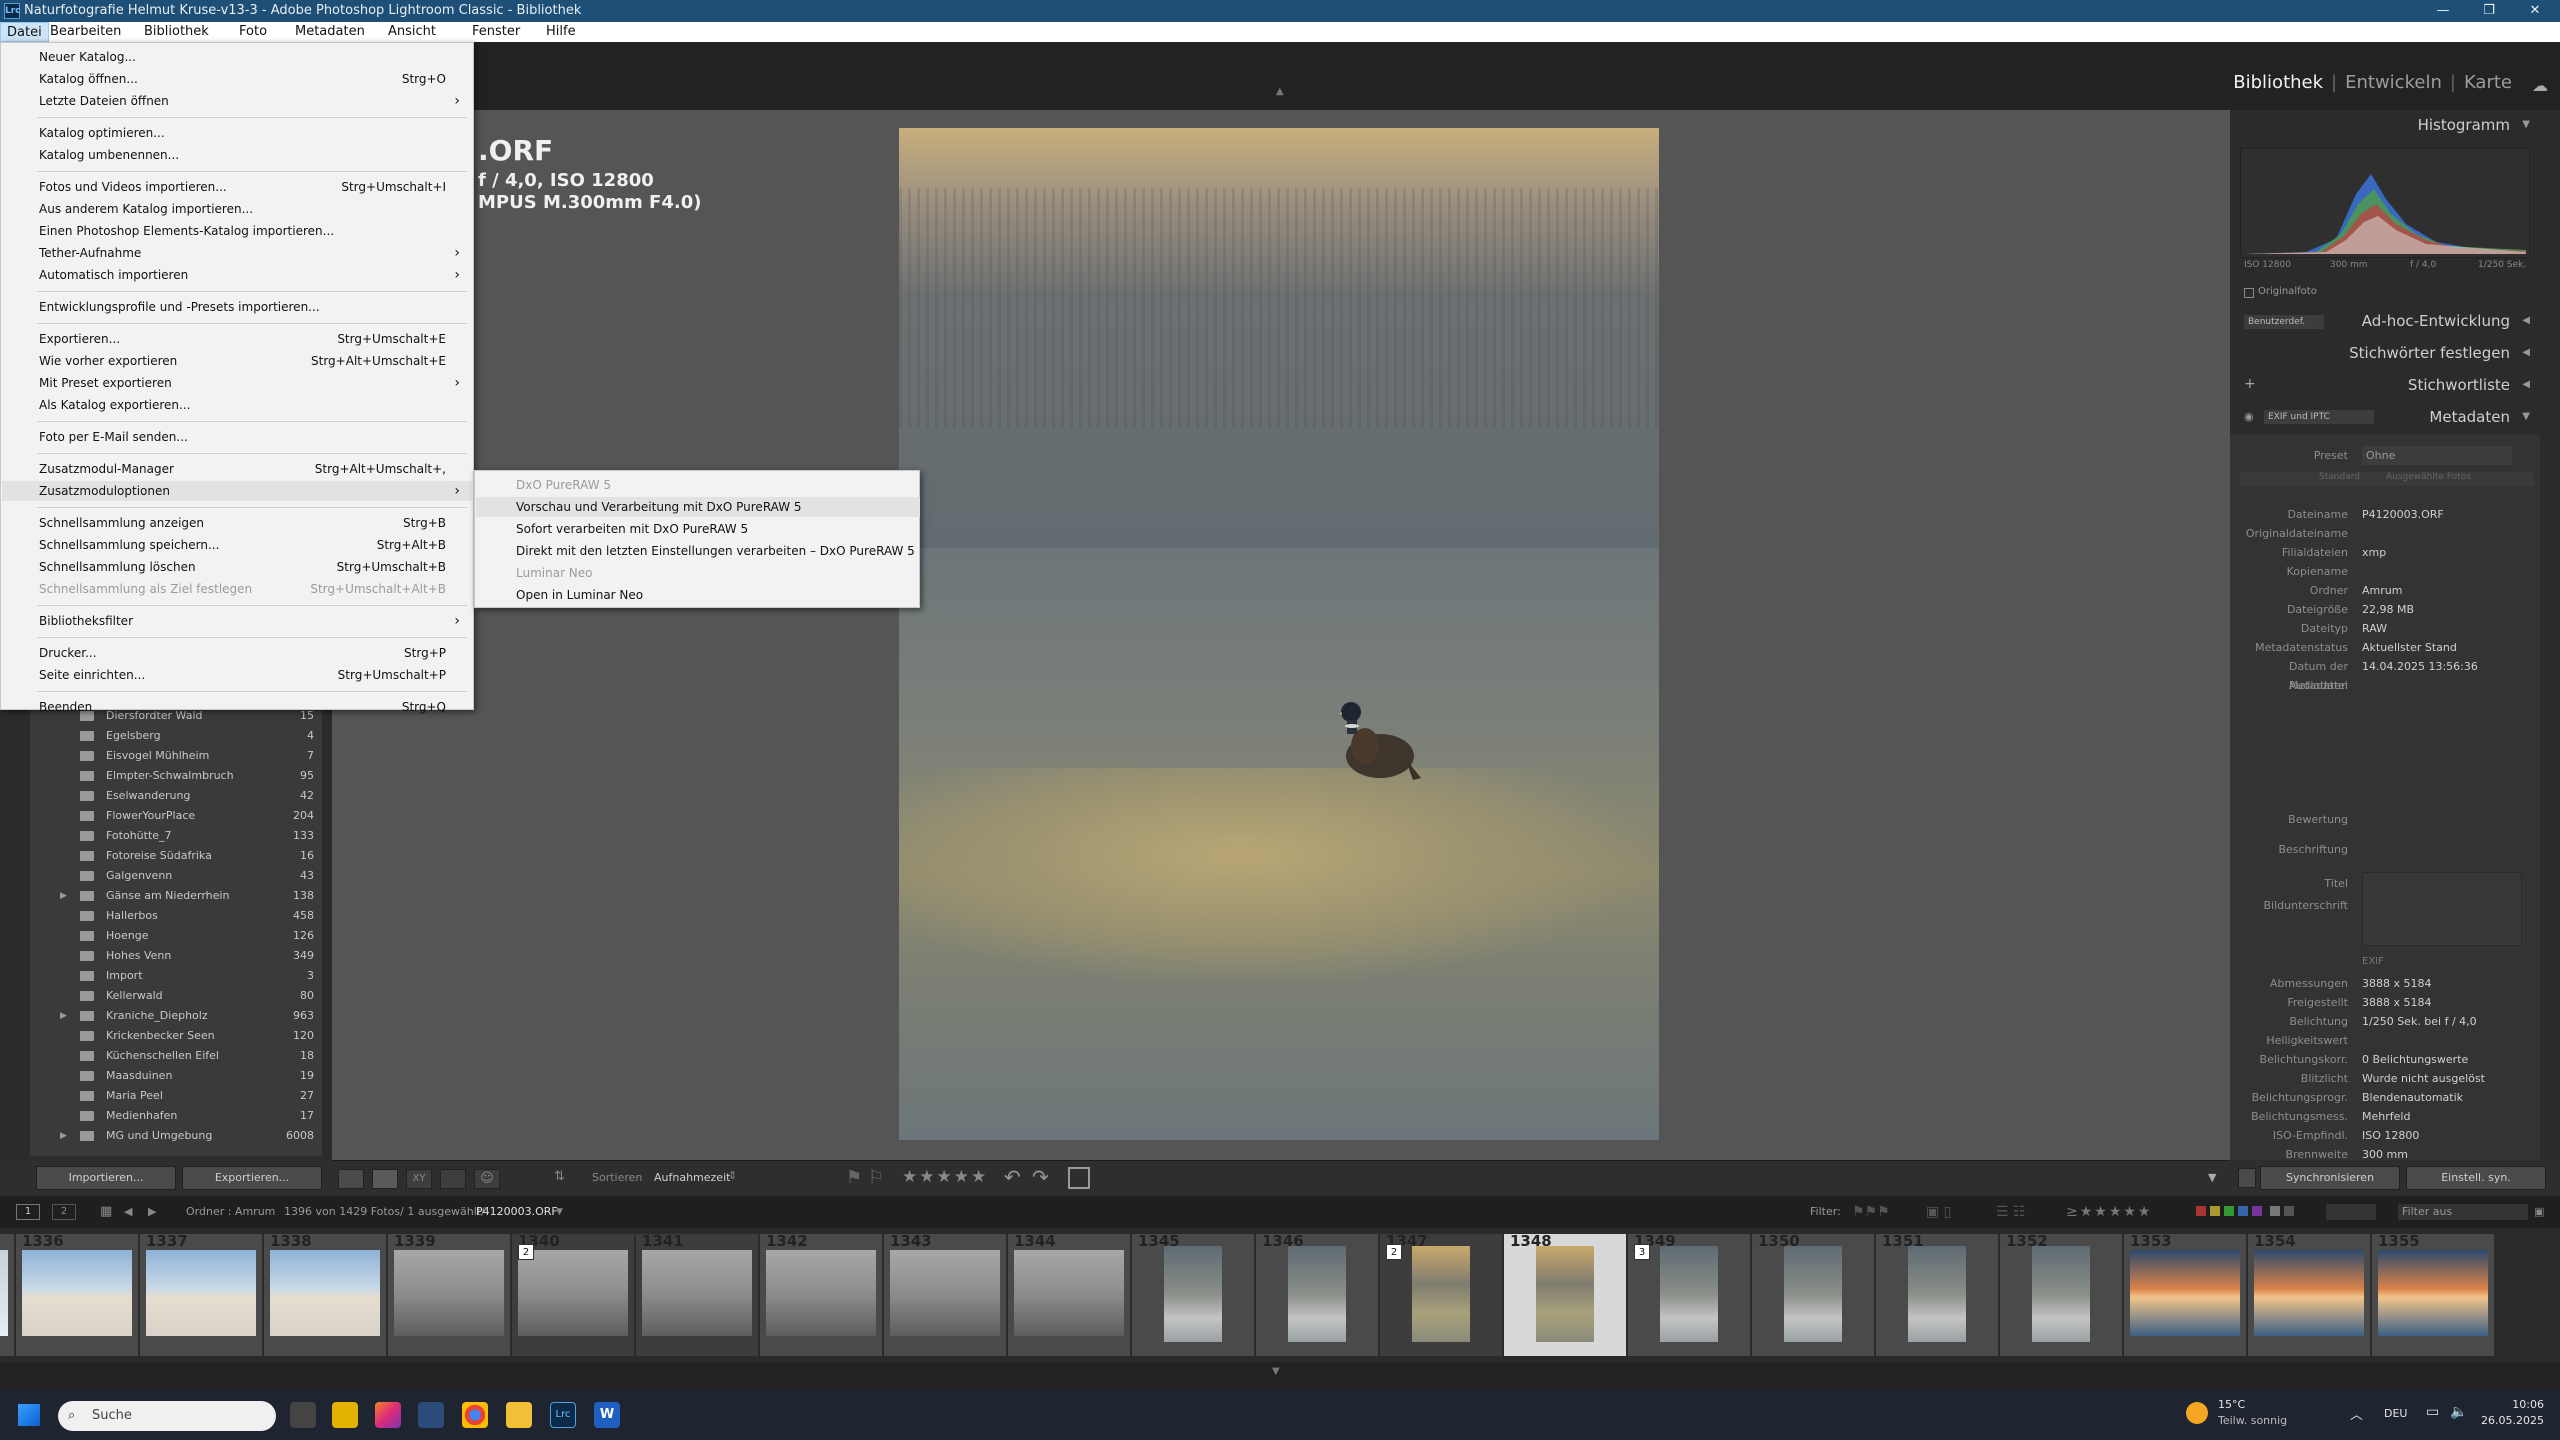 This screenshot has width=2560, height=1440. What do you see at coordinates (2385, 514) in the screenshot?
I see `metadata-row: Dateiname P4120003.ORF` at bounding box center [2385, 514].